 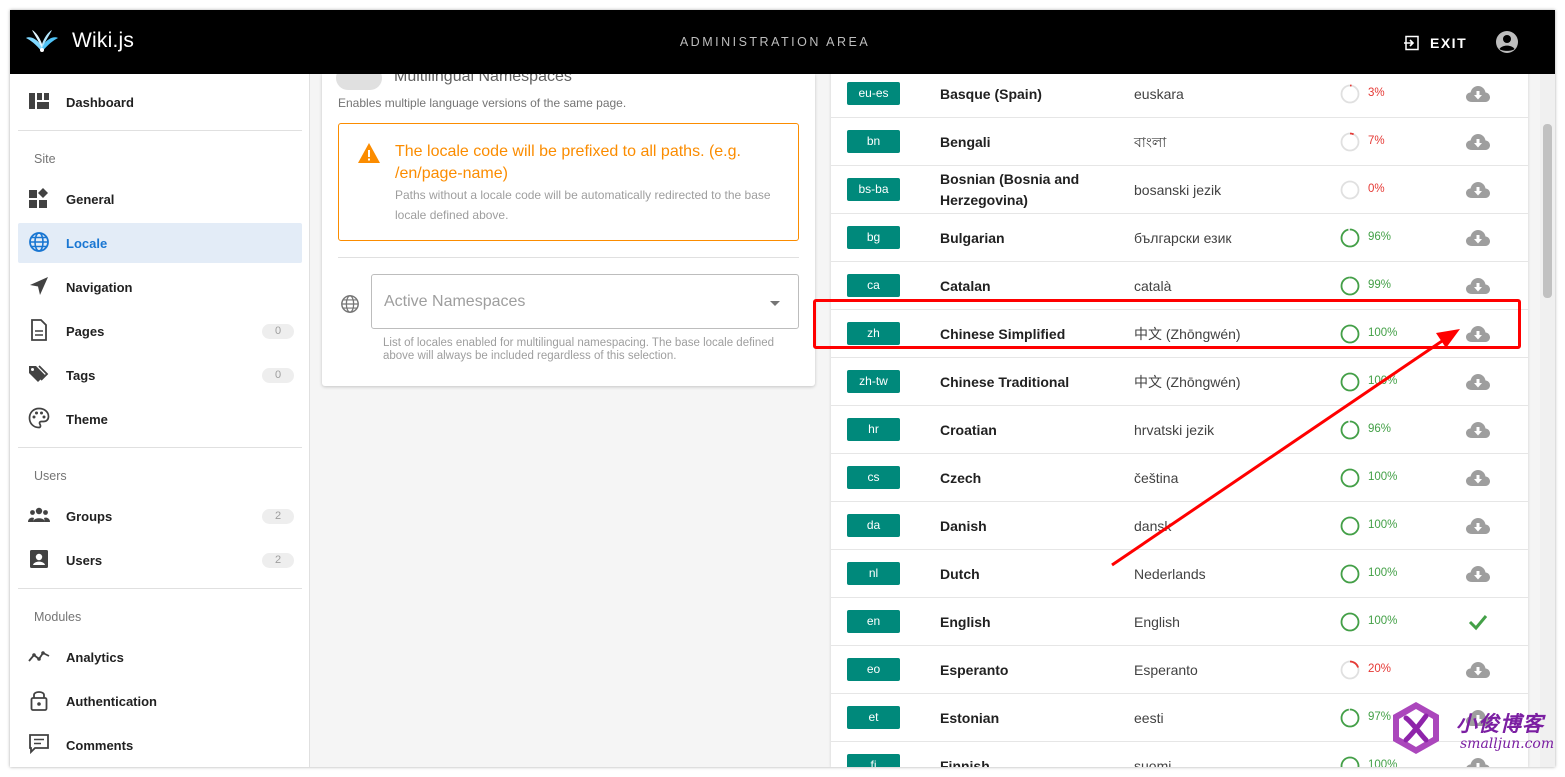 What do you see at coordinates (160, 375) in the screenshot?
I see `sidebar-item-tags: Tags 0` at bounding box center [160, 375].